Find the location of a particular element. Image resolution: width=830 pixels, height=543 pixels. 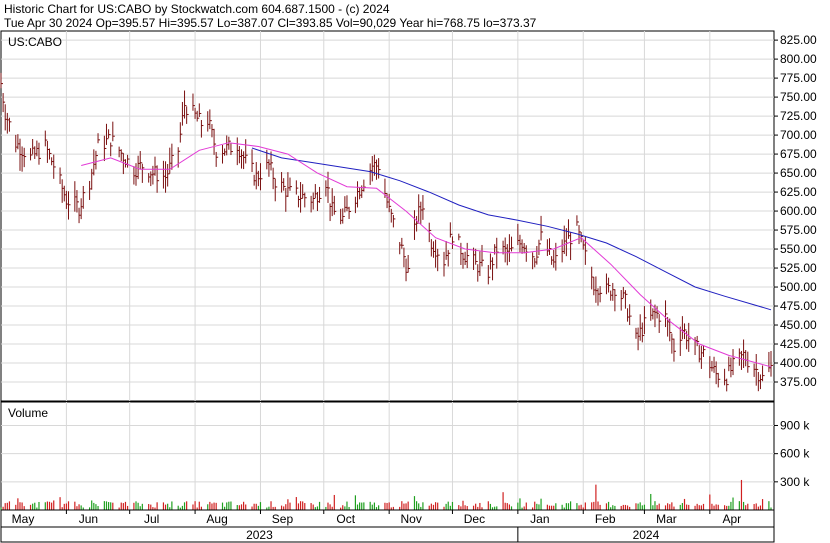

price-tick-label: 625.00 is located at coordinates (798, 192).